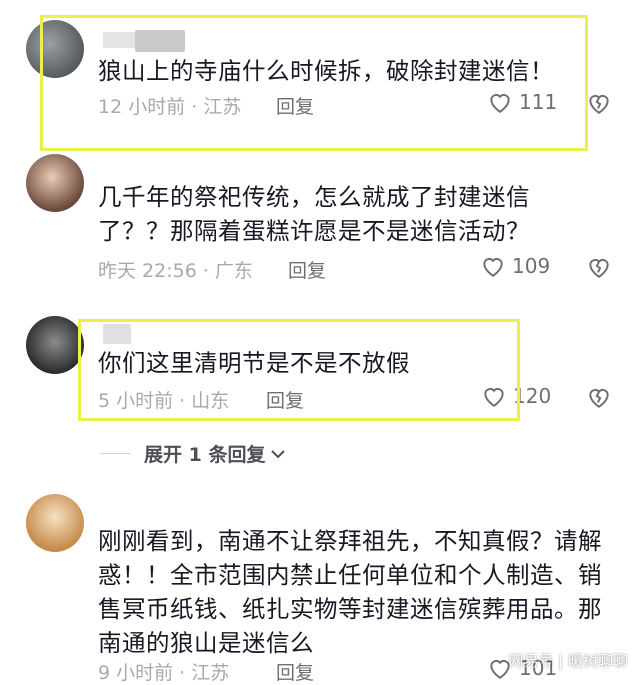  I want to click on comment-time-location: 昨天 22:56 · 广东, so click(175, 271).